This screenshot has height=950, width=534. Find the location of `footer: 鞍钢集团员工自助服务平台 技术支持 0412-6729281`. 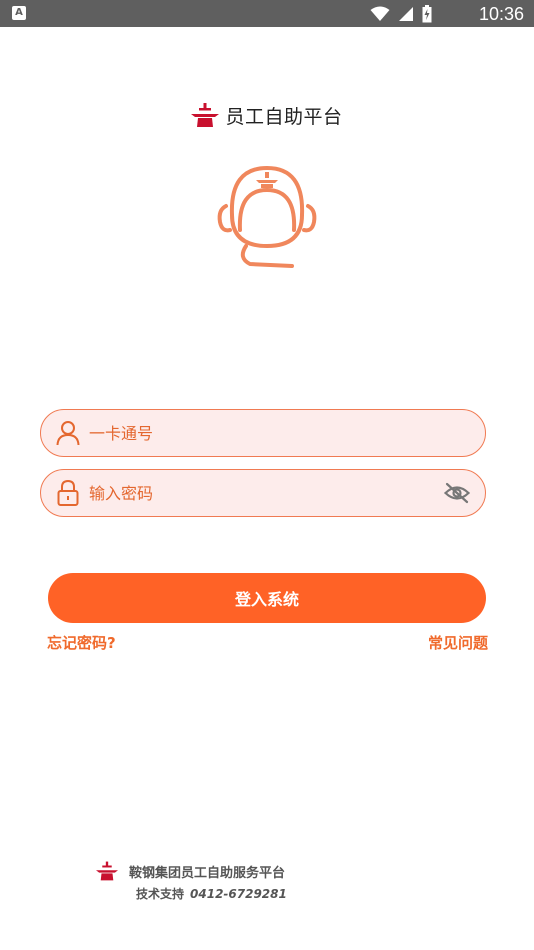

footer: 鞍钢集团员工自助服务平台 技术支持 0412-6729281 is located at coordinates (246, 881).